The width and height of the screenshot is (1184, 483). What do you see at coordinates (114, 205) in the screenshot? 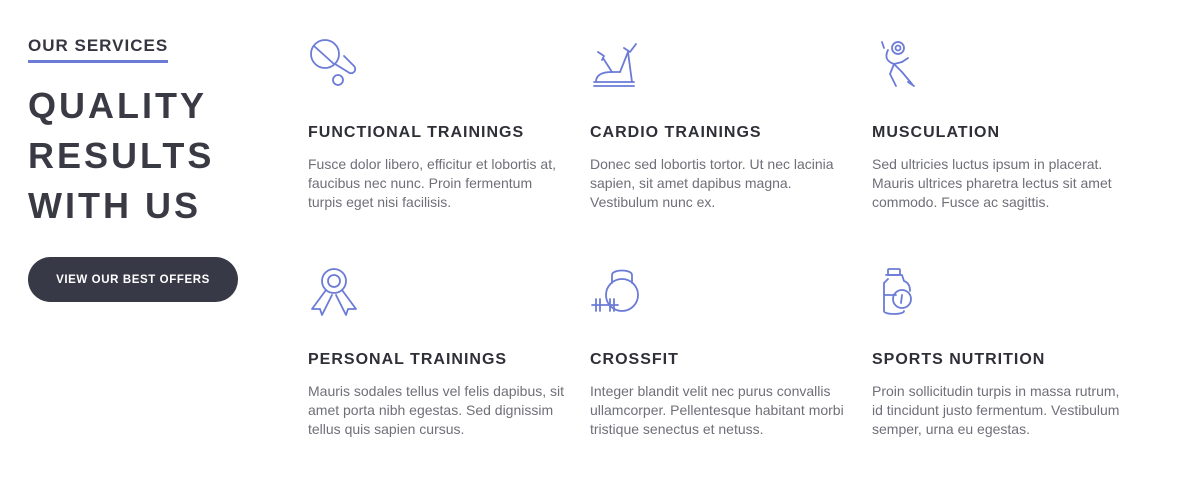
I see `headline-line: WITH US` at bounding box center [114, 205].